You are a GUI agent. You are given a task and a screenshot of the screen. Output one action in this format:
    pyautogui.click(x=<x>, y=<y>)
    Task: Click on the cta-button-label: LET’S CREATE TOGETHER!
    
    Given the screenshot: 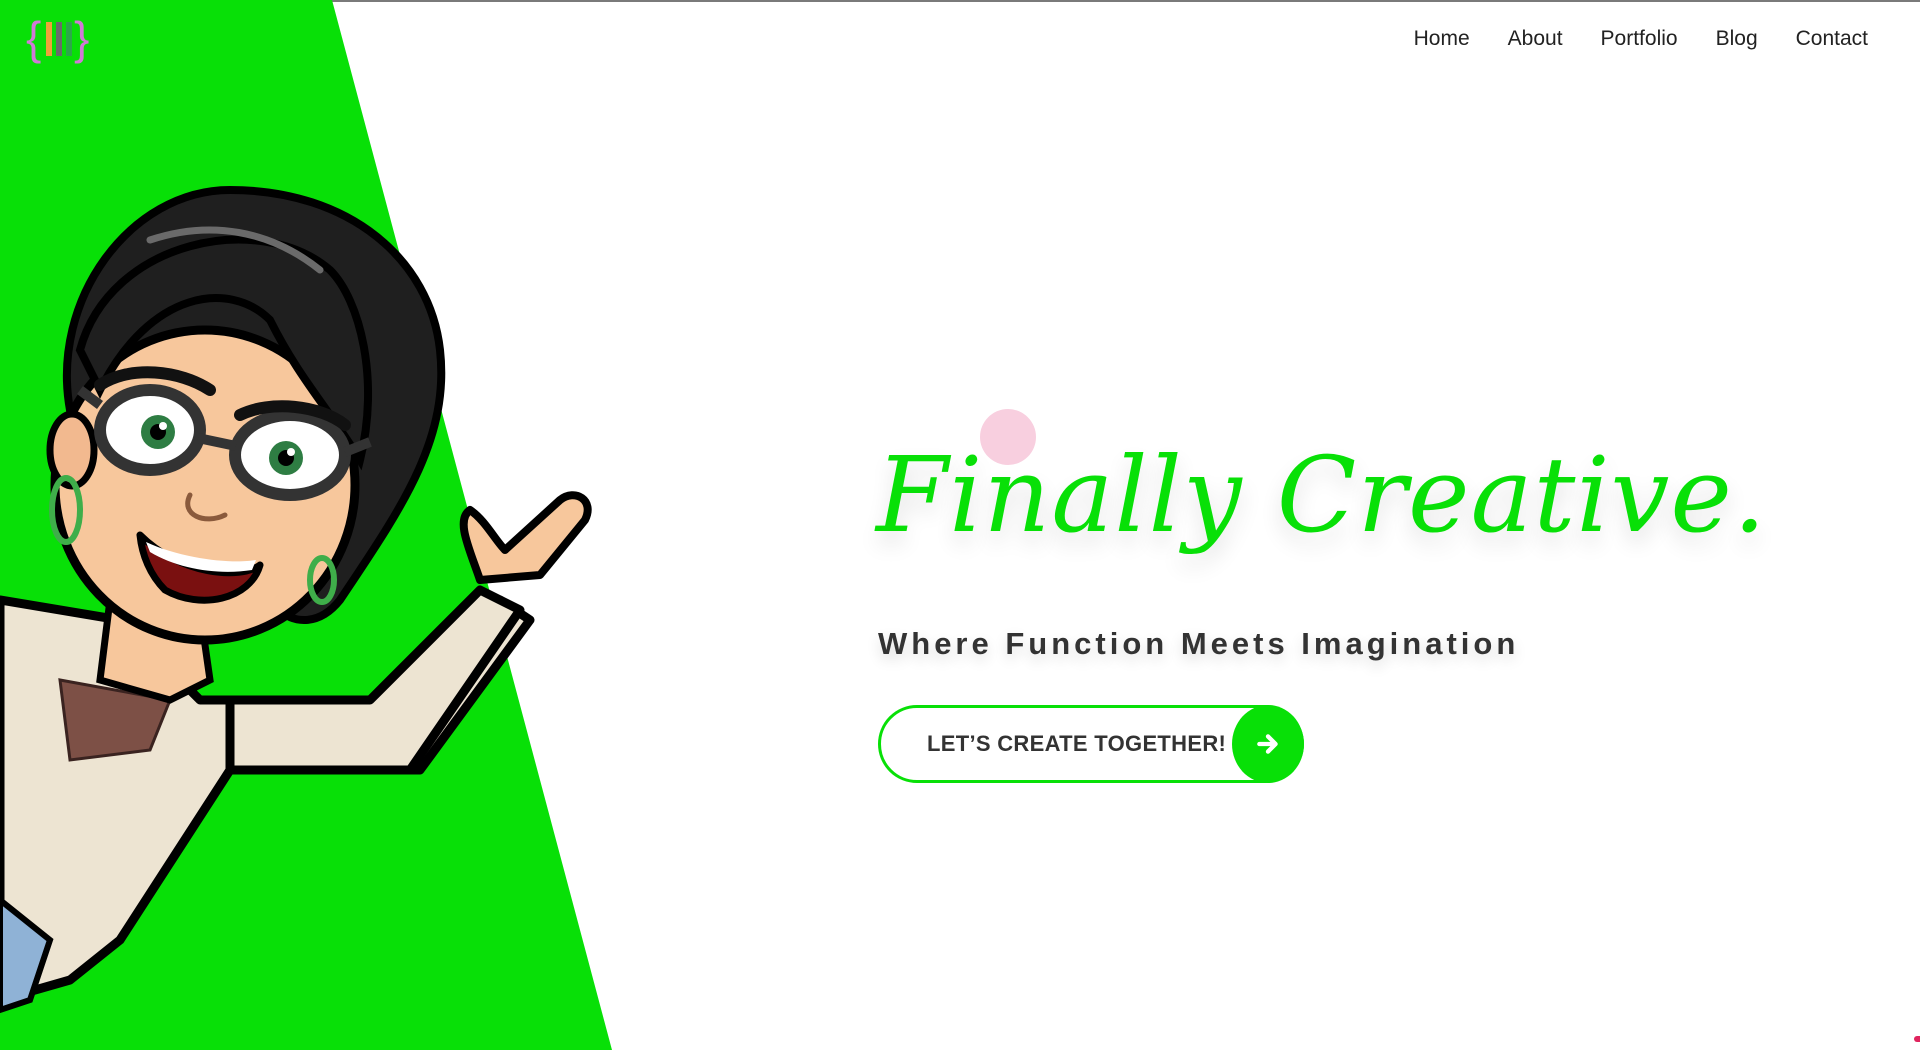 What is the action you would take?
    pyautogui.click(x=1077, y=743)
    